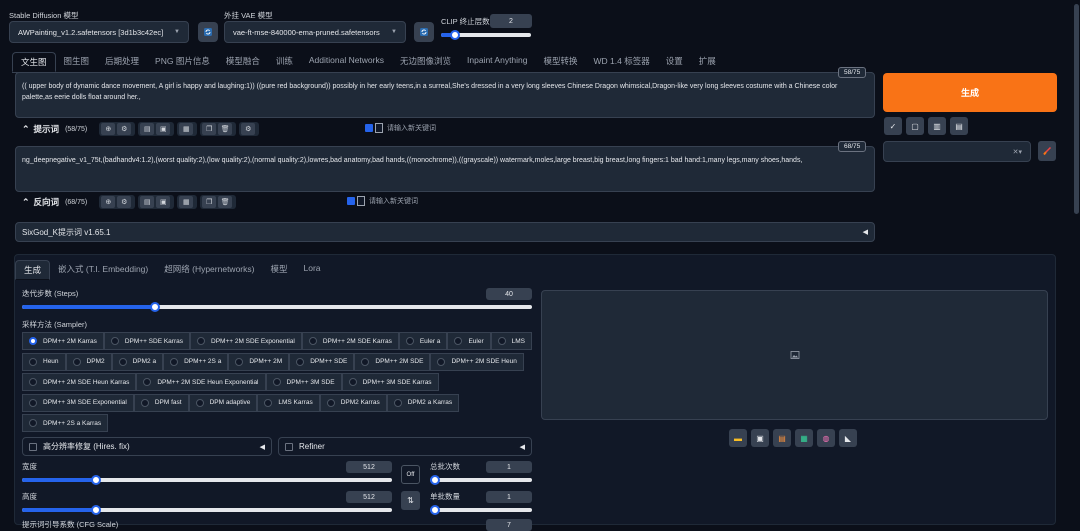 The height and width of the screenshot is (531, 1080). What do you see at coordinates (196, 361) in the screenshot?
I see `sampler-option: DPM++ 2S a` at bounding box center [196, 361].